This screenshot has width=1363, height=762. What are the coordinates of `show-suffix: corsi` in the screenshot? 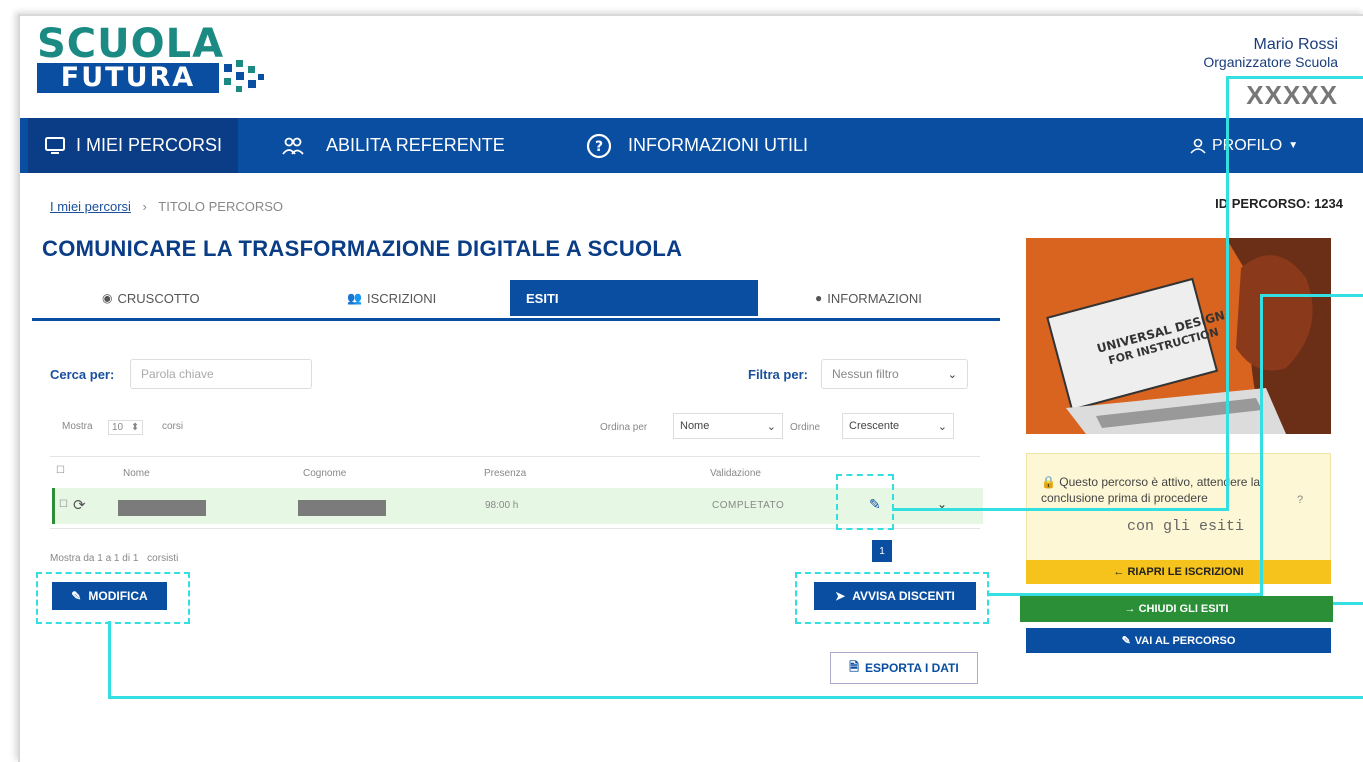 It's located at (173, 426).